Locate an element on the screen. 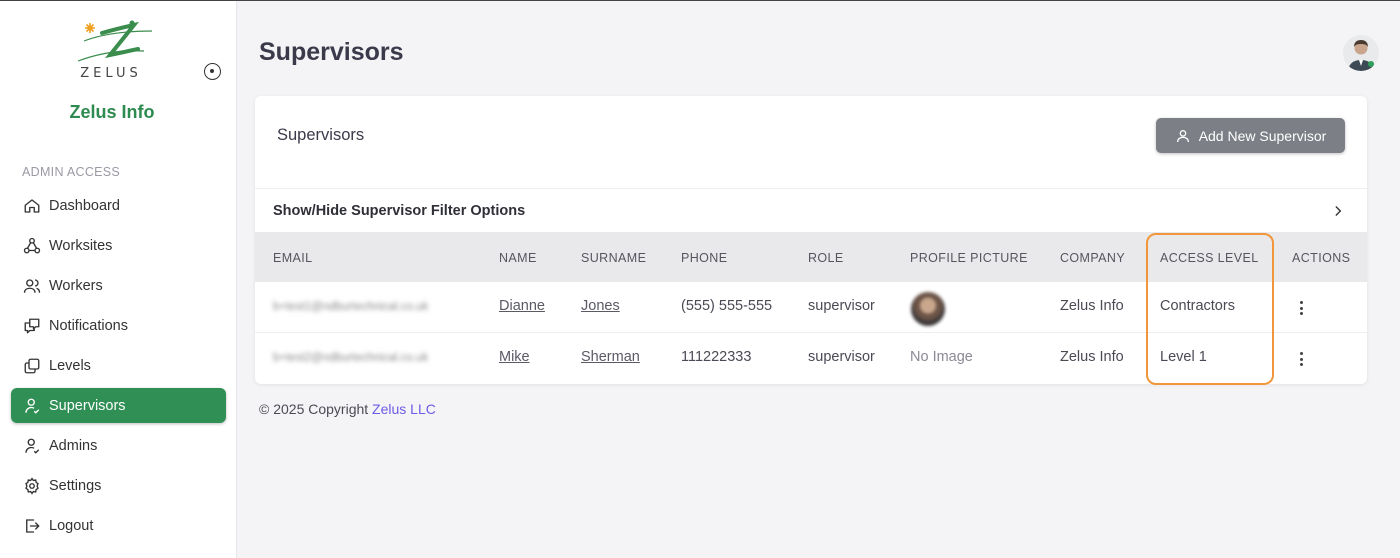 Image resolution: width=1400 pixels, height=558 pixels. copyright-text: © 2025 Copyright is located at coordinates (314, 409).